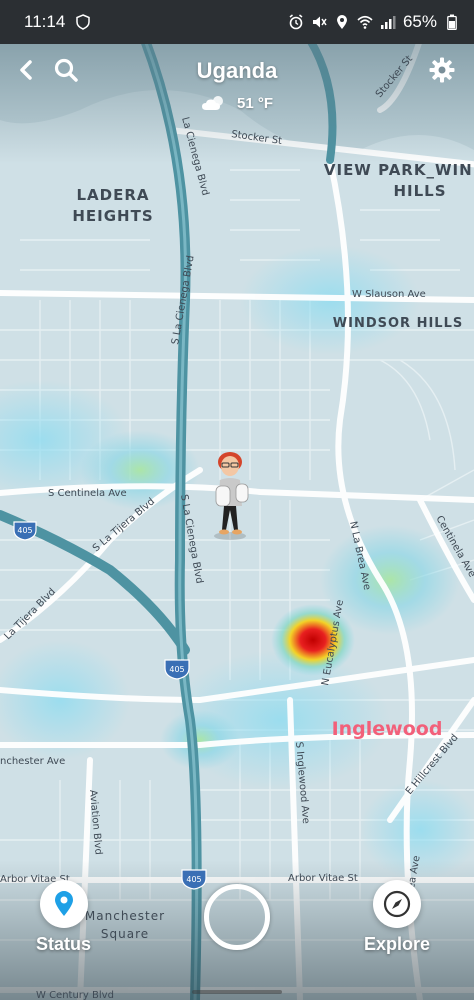 The width and height of the screenshot is (474, 1000). Describe the element at coordinates (237, 992) in the screenshot. I see `home-indicator` at that location.